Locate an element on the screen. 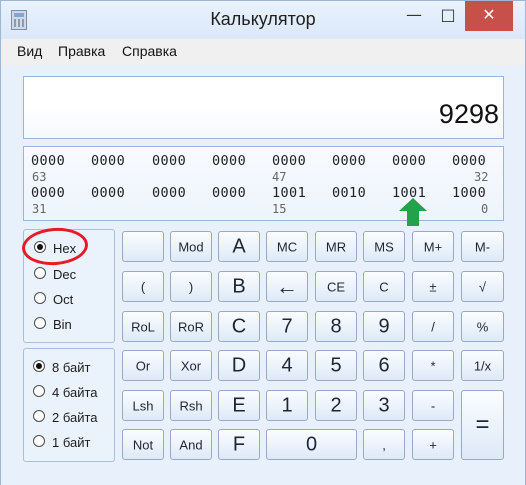 This screenshot has height=485, width=526. close-button: ✕ is located at coordinates (489, 16).